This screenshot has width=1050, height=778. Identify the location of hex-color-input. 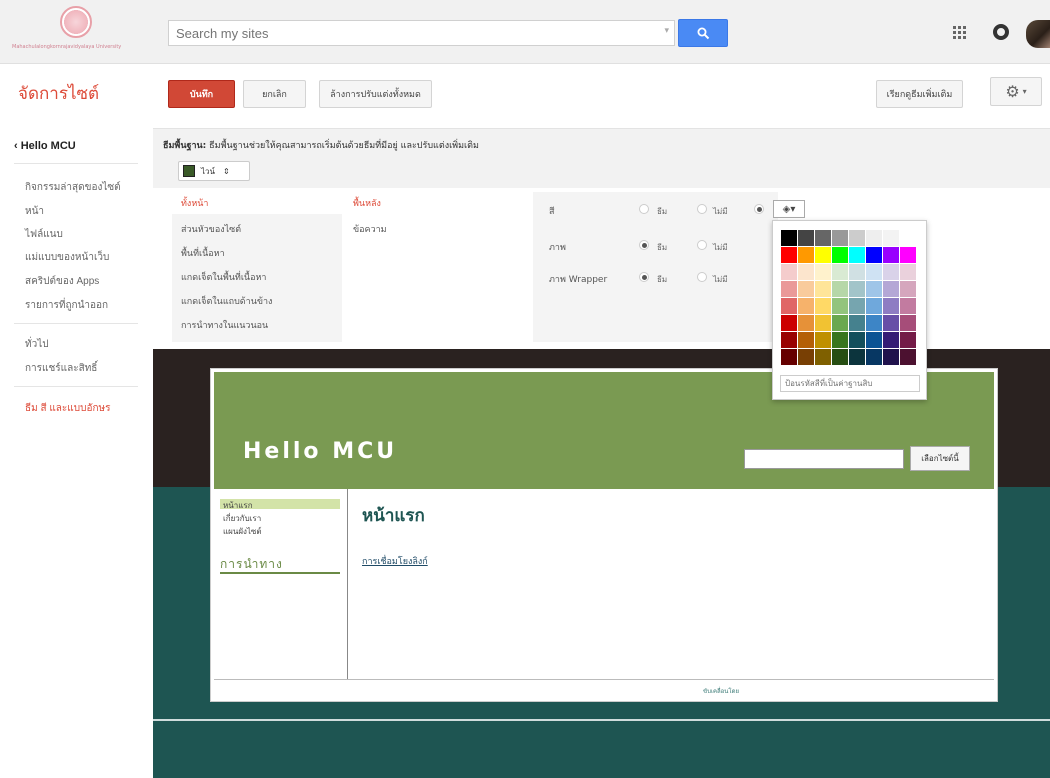
(850, 383).